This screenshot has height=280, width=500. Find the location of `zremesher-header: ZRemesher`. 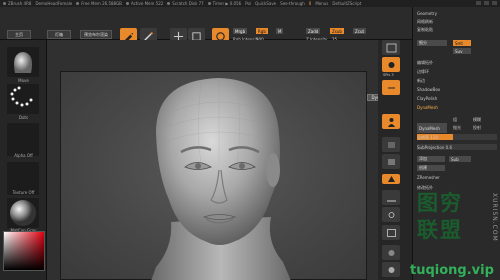

zremesher-header: ZRemesher is located at coordinates (428, 177).